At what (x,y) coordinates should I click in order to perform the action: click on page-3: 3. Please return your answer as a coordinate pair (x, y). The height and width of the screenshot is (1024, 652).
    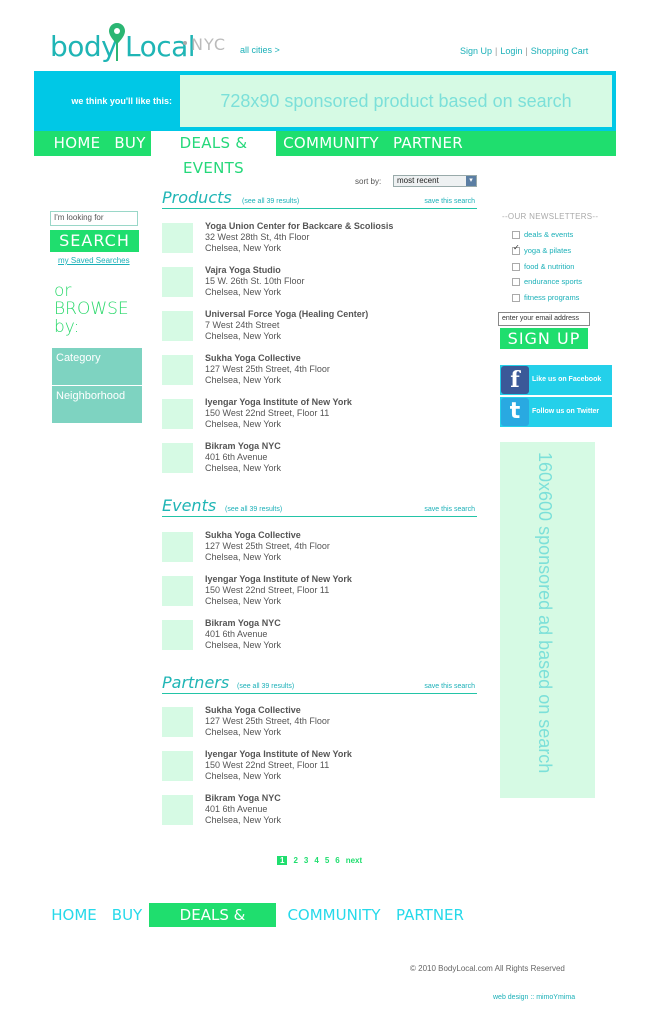
    Looking at the image, I should click on (306, 860).